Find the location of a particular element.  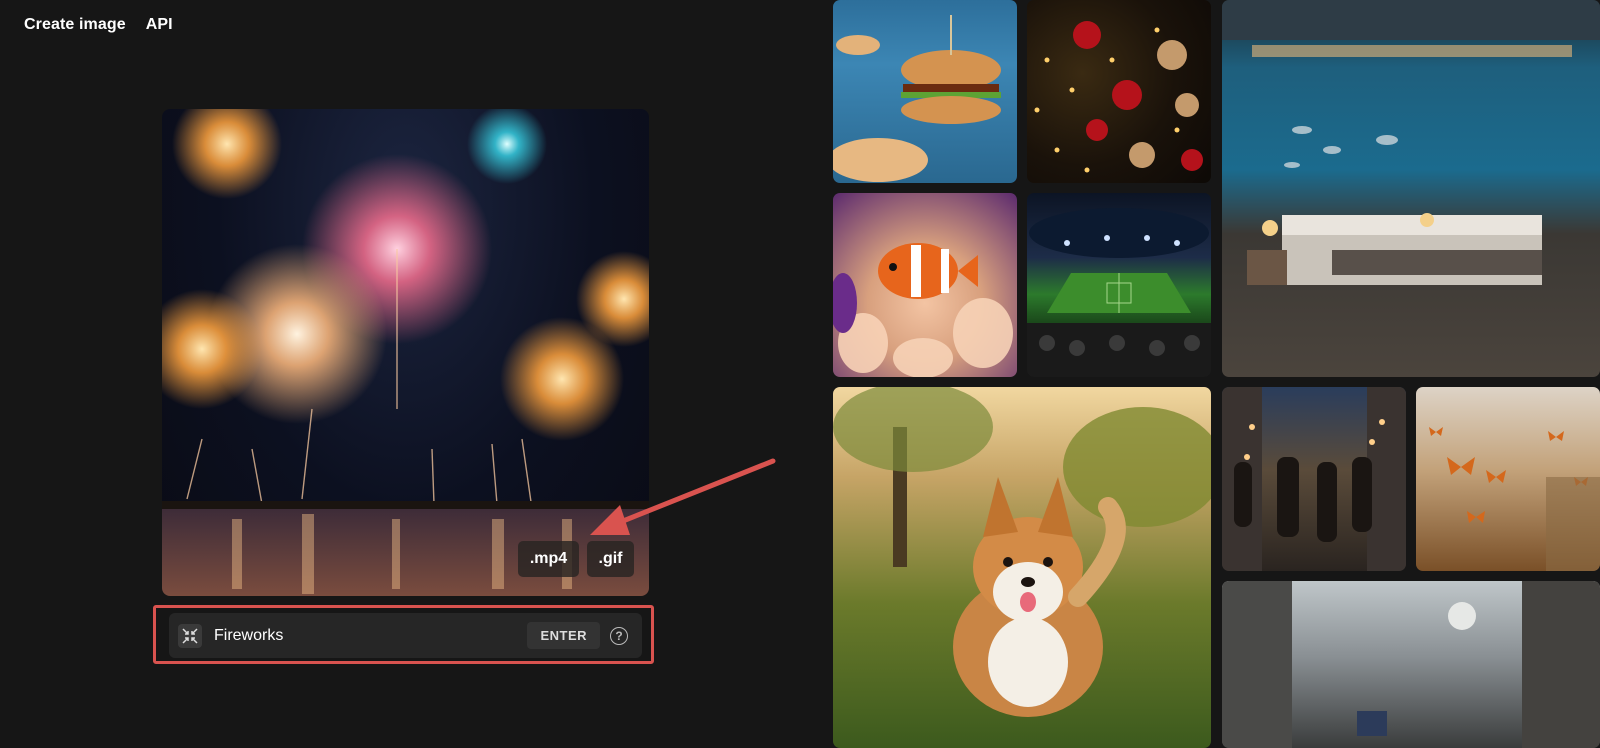

gallery-tile-city-street is located at coordinates (1314, 479).